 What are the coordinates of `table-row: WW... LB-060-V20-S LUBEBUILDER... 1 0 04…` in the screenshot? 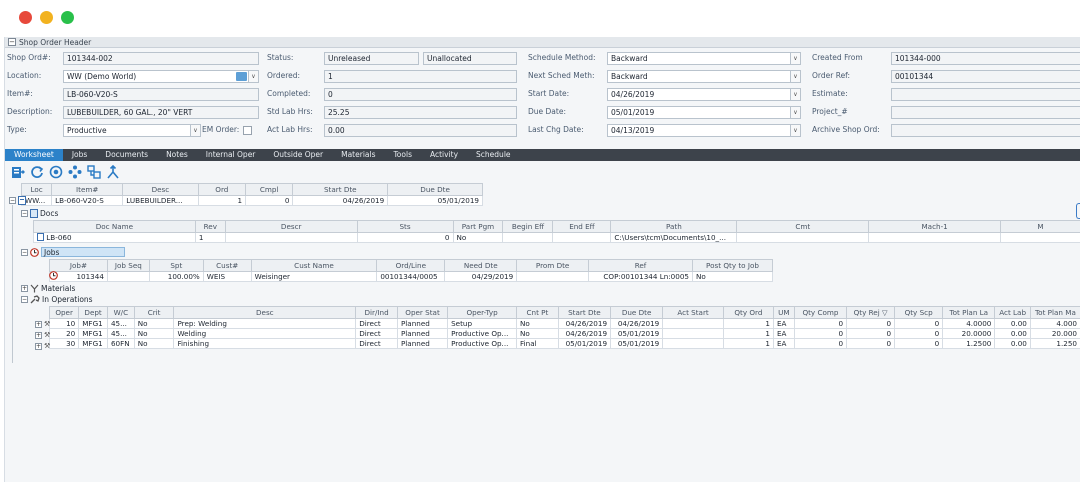 It's located at (251, 200).